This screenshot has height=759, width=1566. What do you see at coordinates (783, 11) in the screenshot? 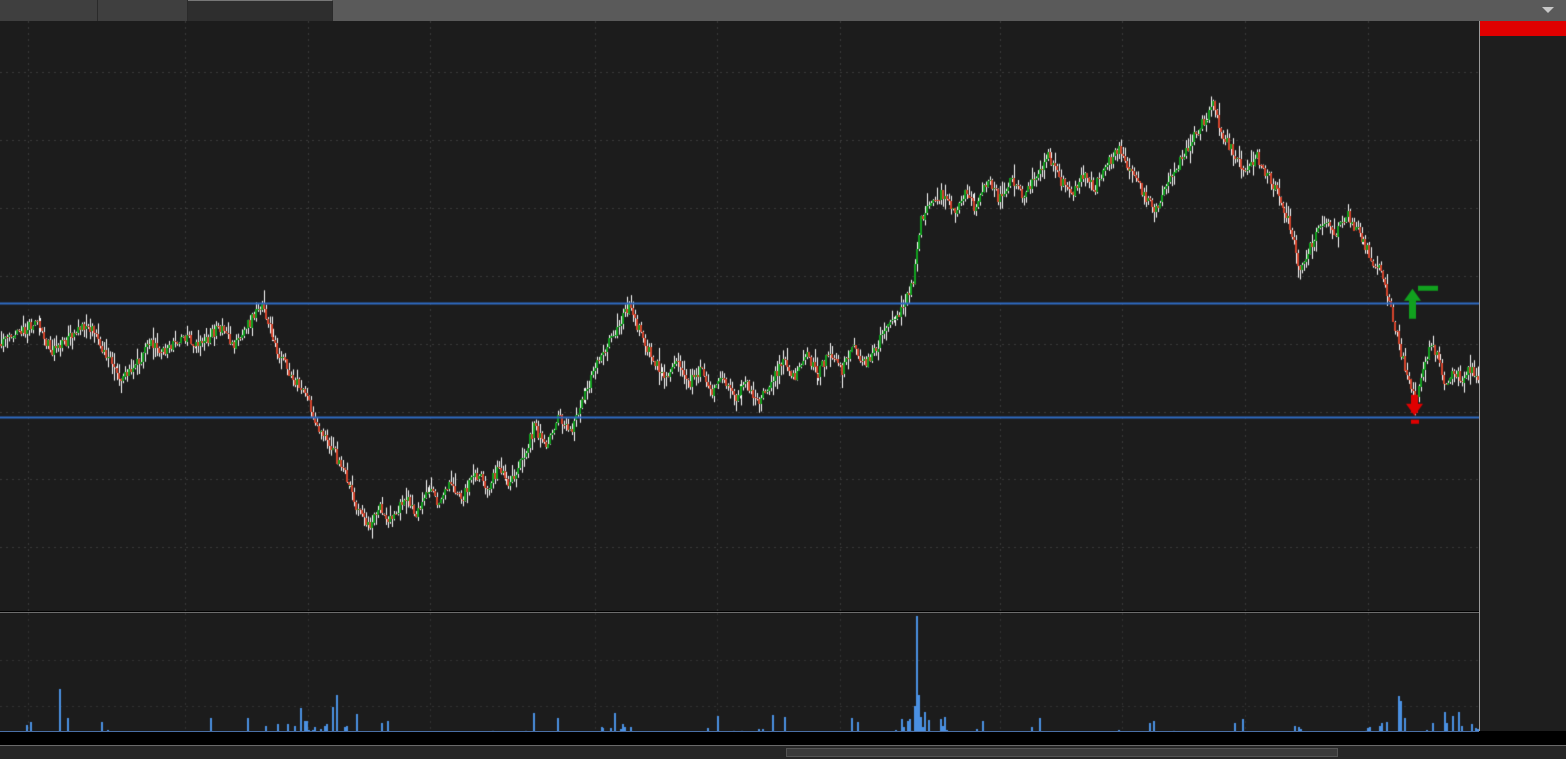
I see `tab-bar` at bounding box center [783, 11].